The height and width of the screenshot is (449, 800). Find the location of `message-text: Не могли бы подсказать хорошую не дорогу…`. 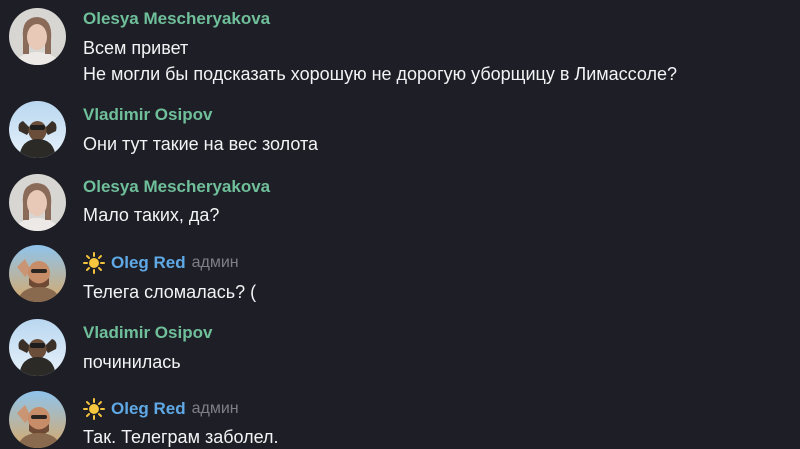

message-text: Не могли бы подсказать хорошую не дорогу… is located at coordinates (380, 74).